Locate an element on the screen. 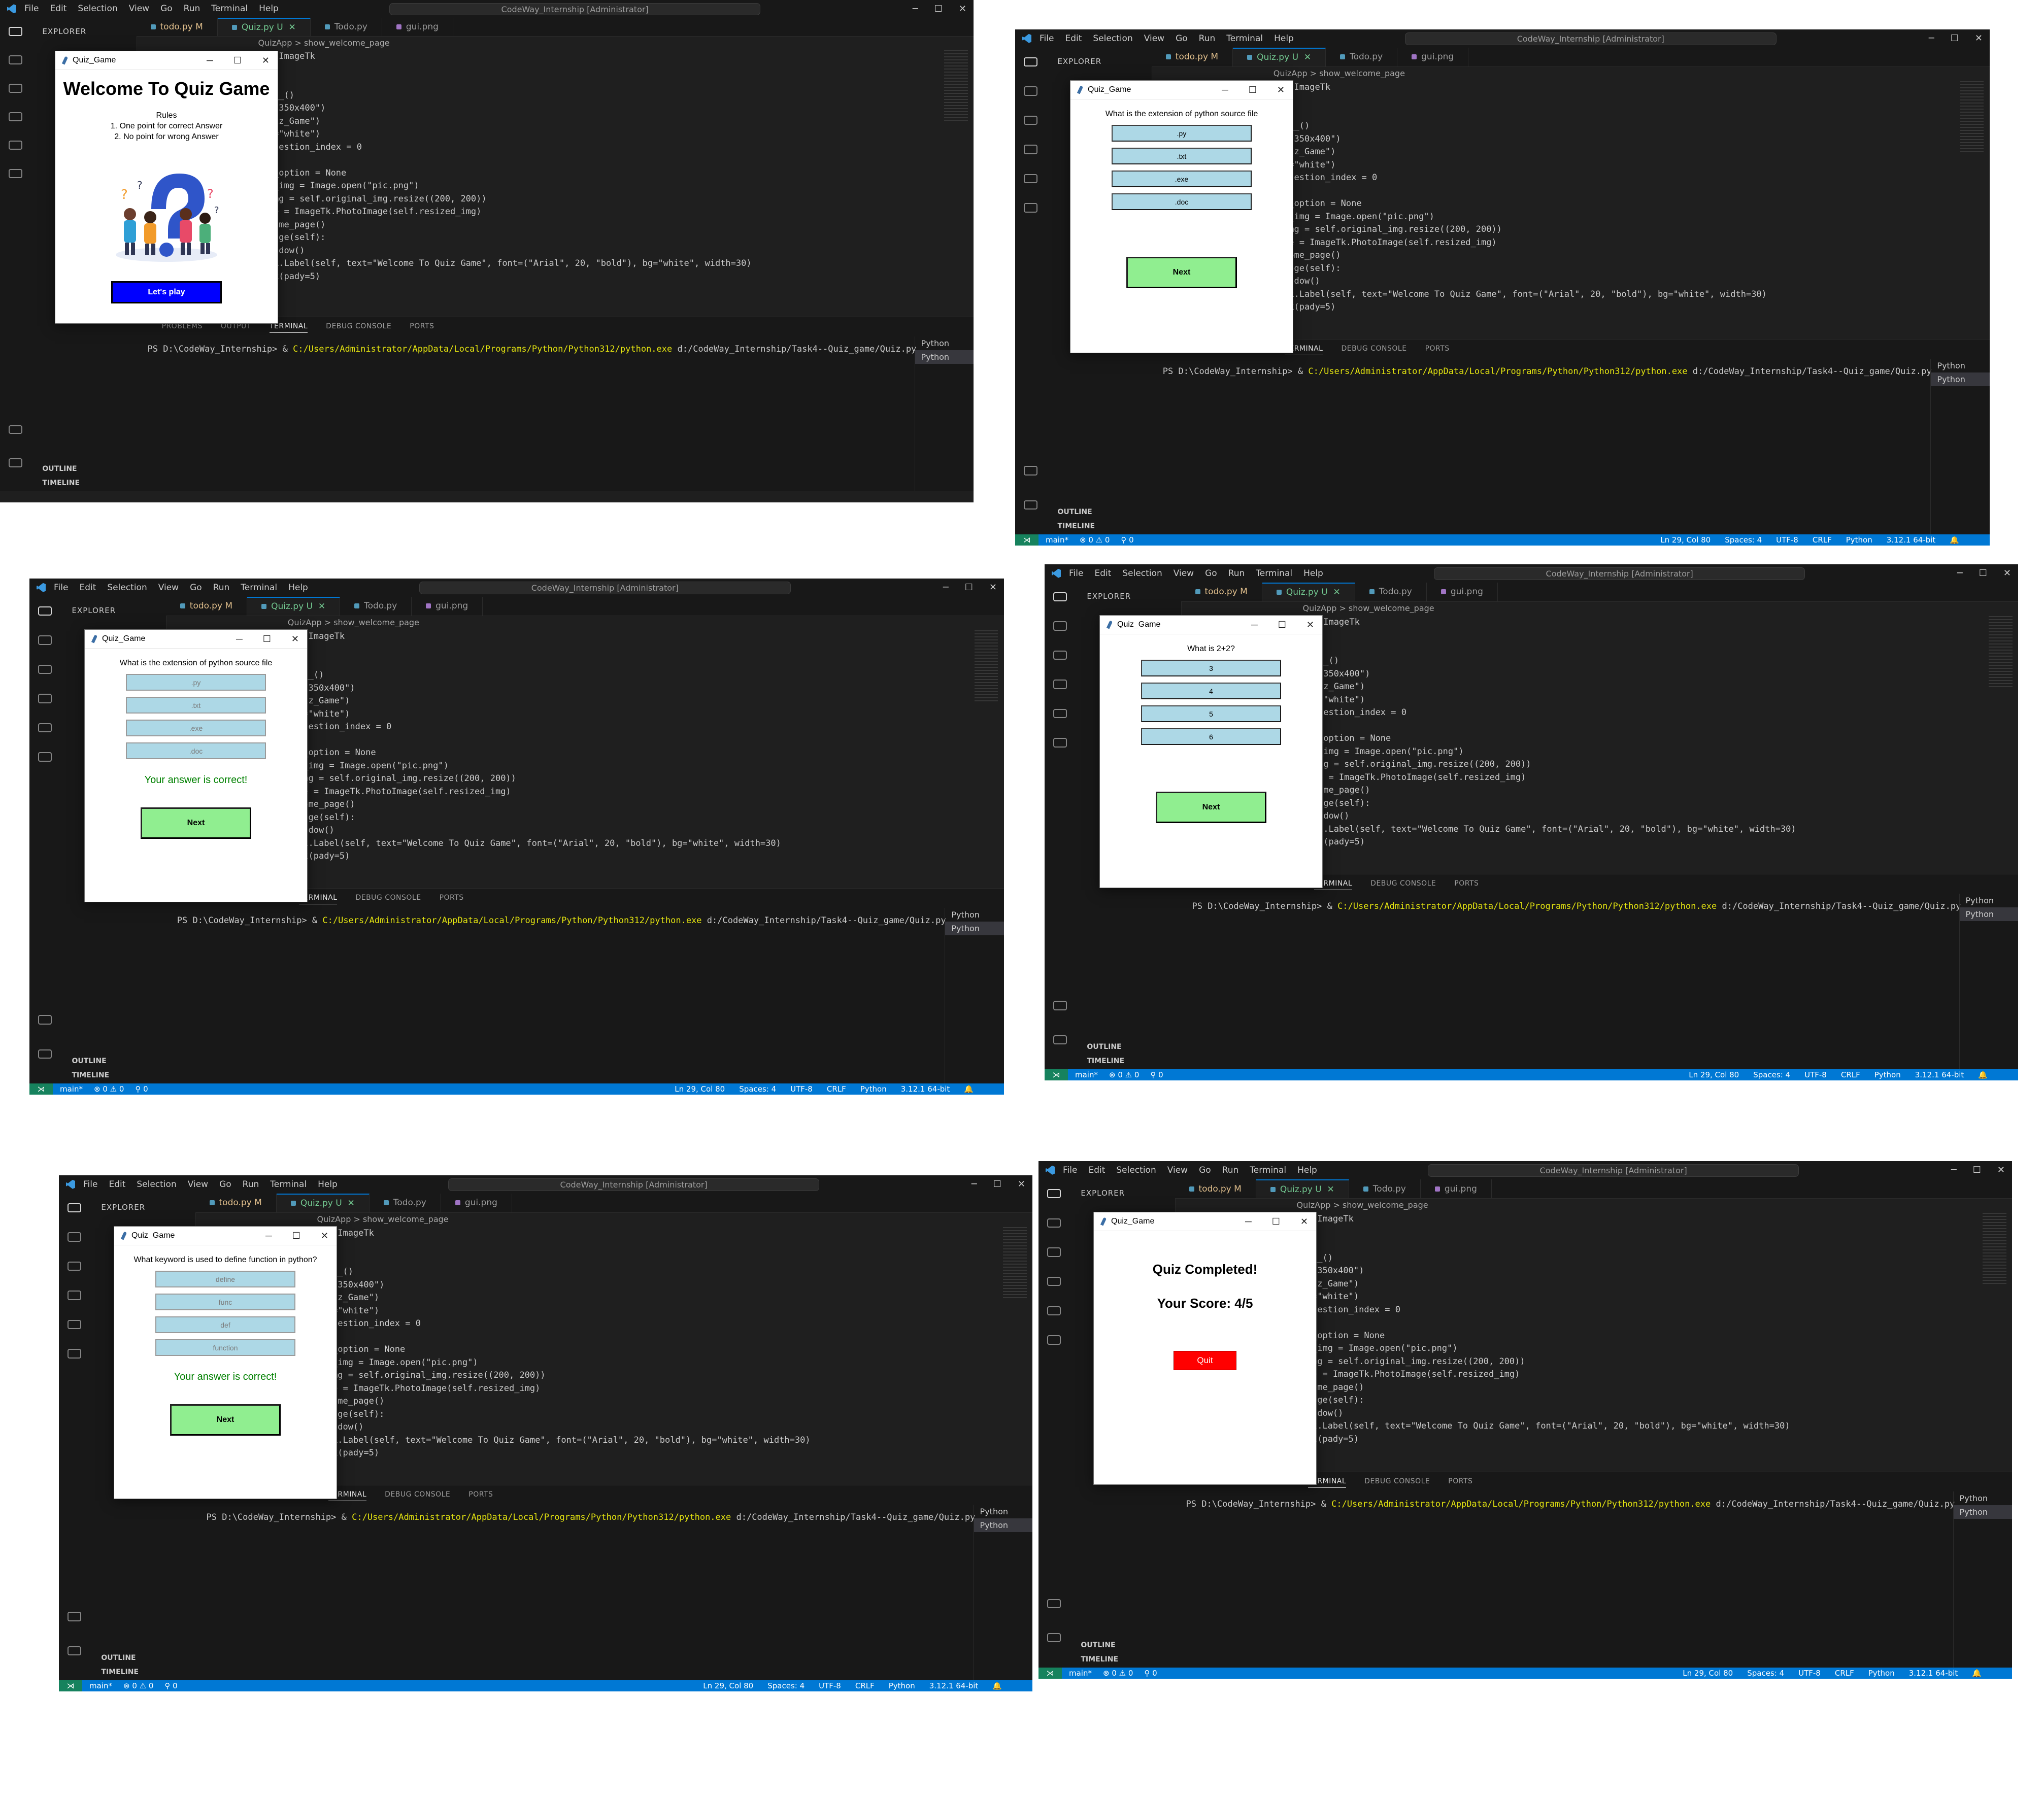 This screenshot has height=1799, width=2044. quit-button: Quit is located at coordinates (1205, 1361).